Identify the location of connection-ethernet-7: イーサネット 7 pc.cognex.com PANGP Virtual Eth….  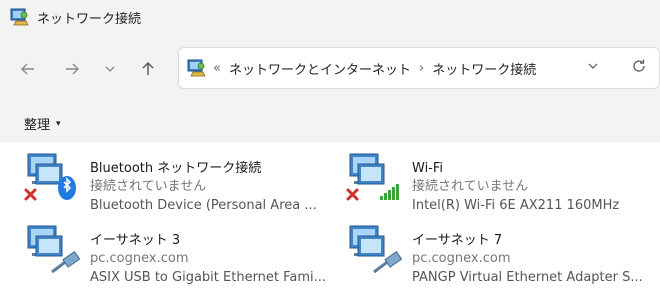
(502, 255).